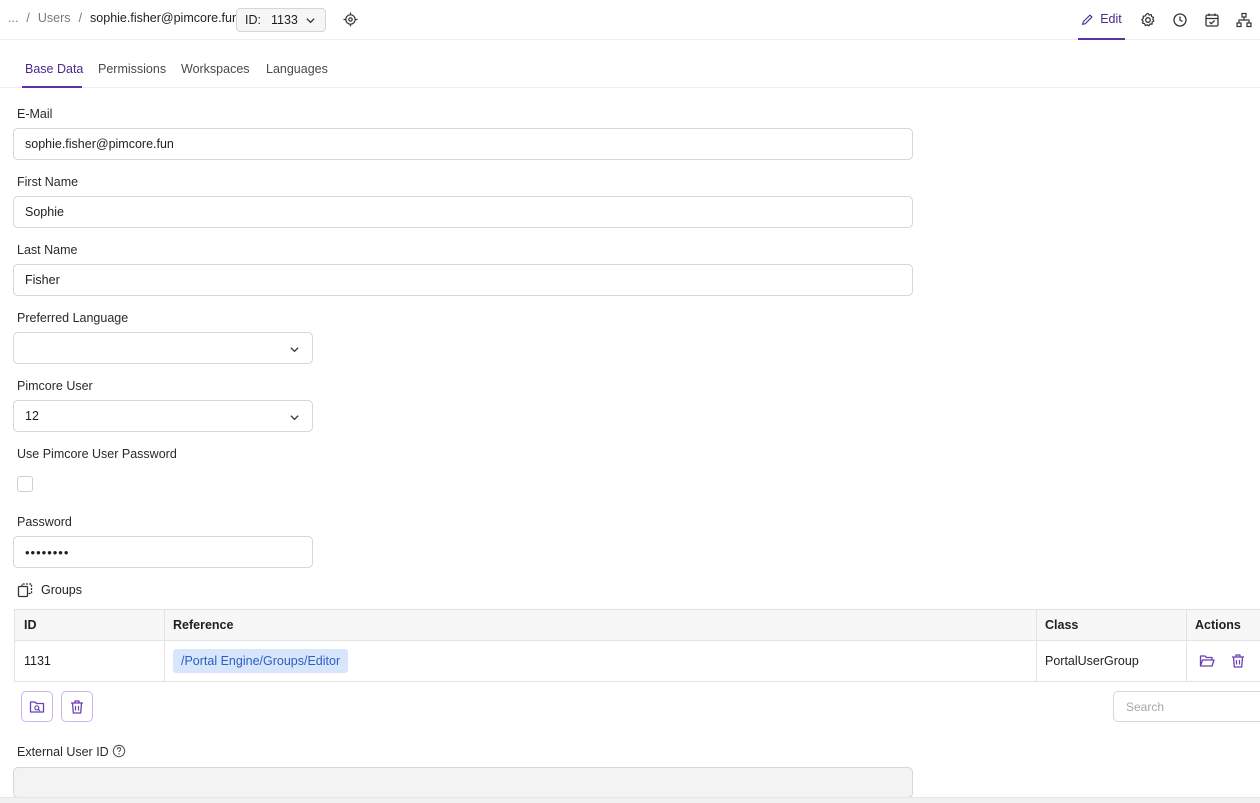  Describe the element at coordinates (44, 522) in the screenshot. I see `password-label: Password` at that location.